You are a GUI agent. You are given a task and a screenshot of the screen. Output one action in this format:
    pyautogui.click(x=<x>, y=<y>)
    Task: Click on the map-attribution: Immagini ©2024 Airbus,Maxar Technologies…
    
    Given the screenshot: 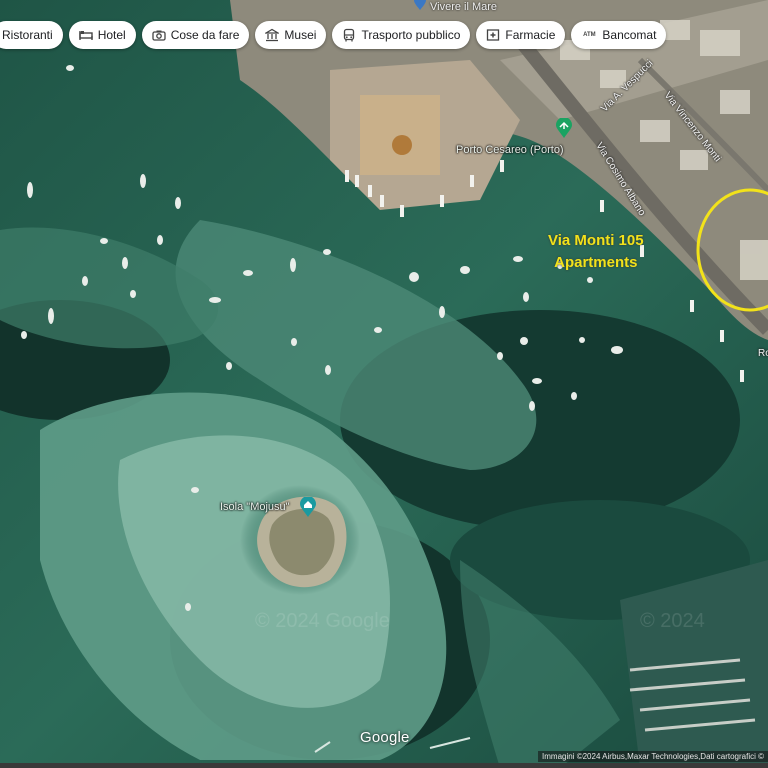 What is the action you would take?
    pyautogui.click(x=653, y=756)
    